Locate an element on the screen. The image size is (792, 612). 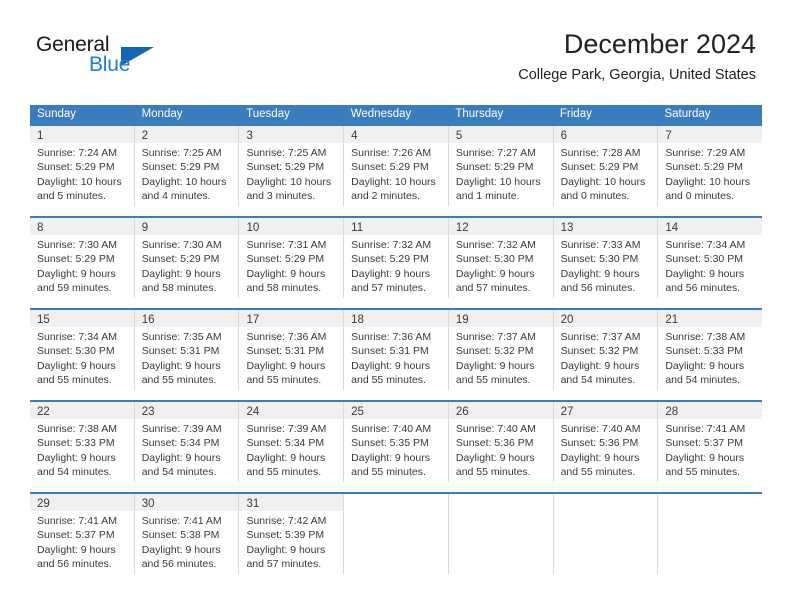
day-number-band: 30 is located at coordinates (186, 502).